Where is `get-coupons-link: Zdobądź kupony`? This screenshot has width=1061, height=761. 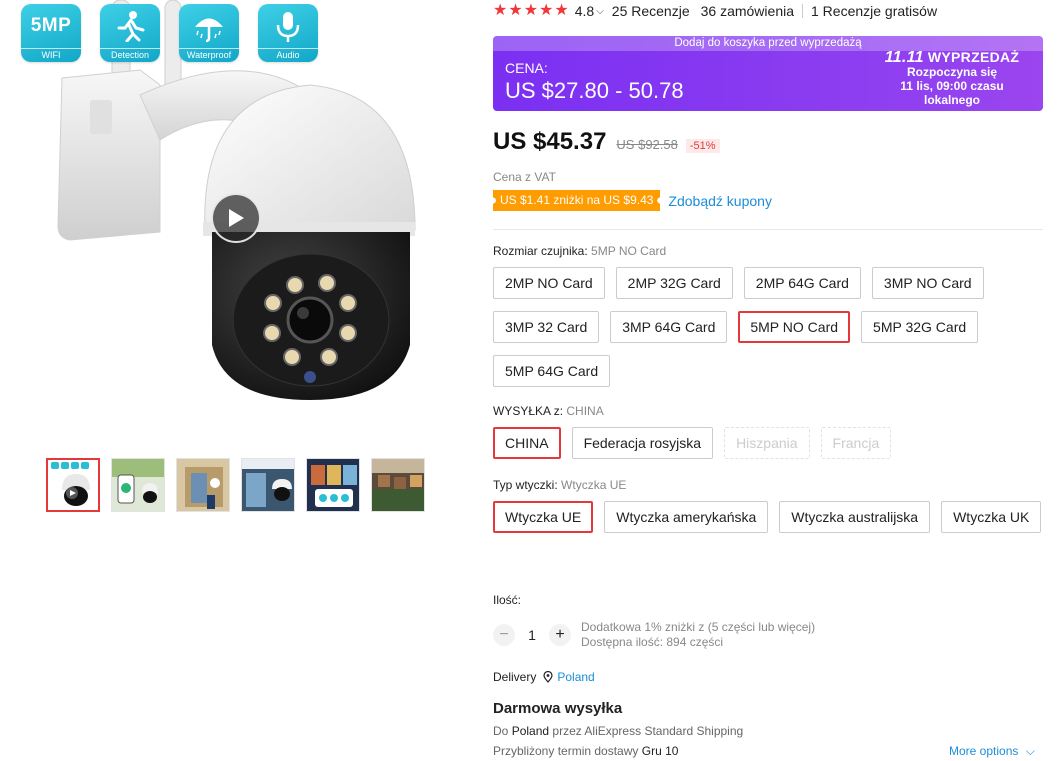 get-coupons-link: Zdobądź kupony is located at coordinates (720, 201).